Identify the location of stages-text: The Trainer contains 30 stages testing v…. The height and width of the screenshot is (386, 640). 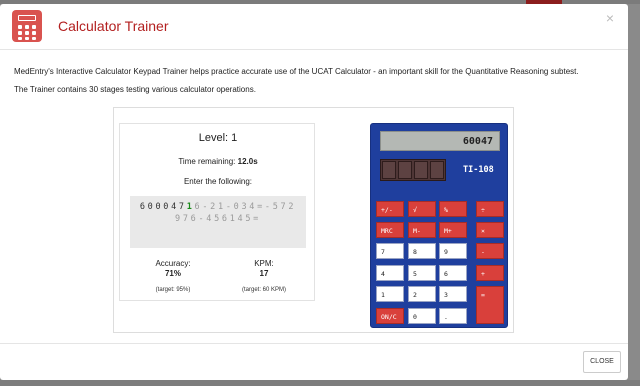
(135, 89).